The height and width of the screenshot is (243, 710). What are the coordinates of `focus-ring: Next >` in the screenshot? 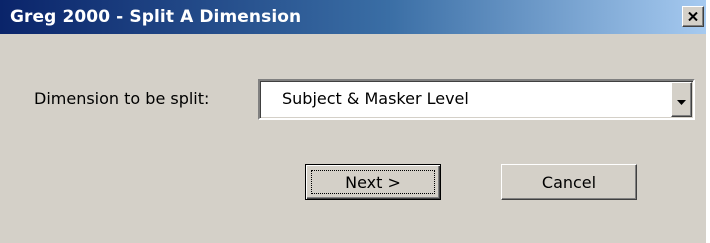 It's located at (373, 182).